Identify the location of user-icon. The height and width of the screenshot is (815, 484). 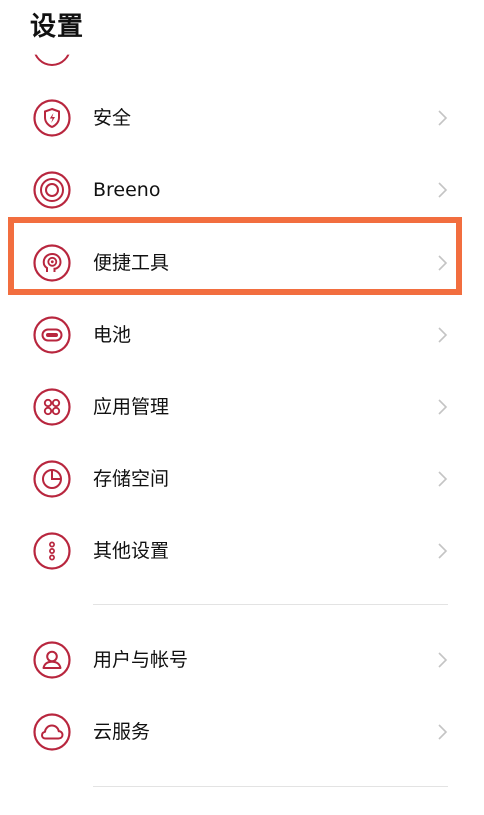
(52, 660).